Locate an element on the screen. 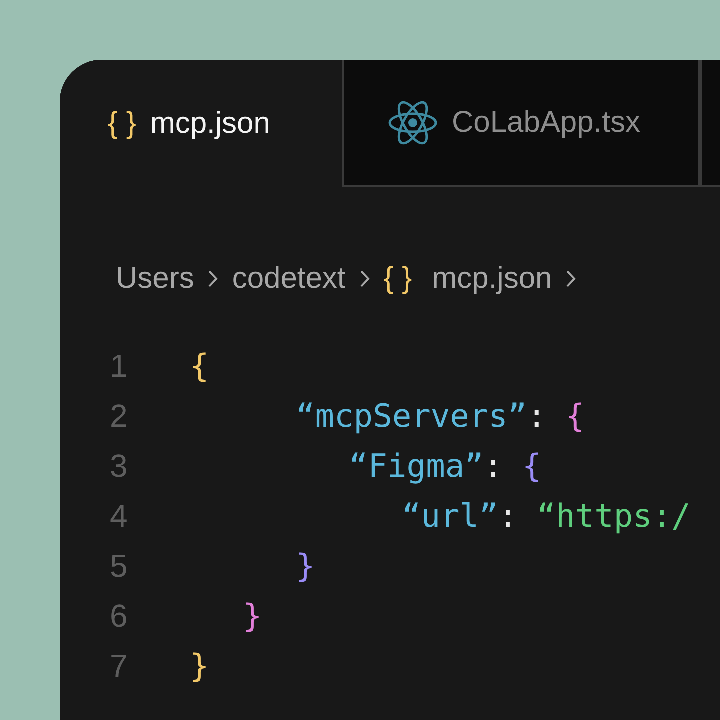  json-key: “Figma” is located at coordinates (416, 466).